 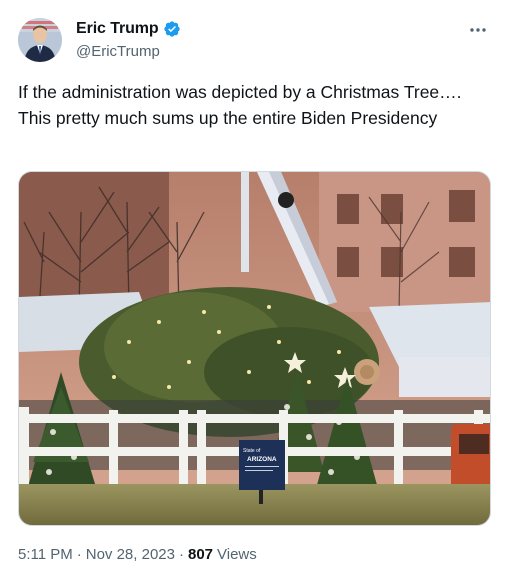 I want to click on verified-badge-icon, so click(x=172, y=29).